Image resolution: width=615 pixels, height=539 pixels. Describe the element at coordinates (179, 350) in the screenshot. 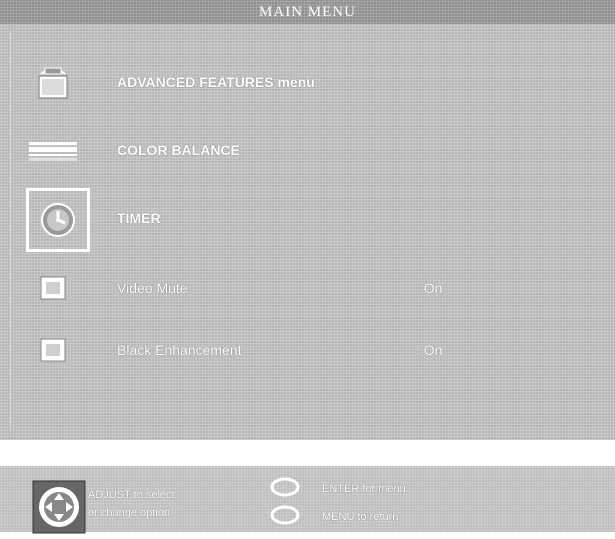

I see `menu-item-label: Black Enhancement` at that location.